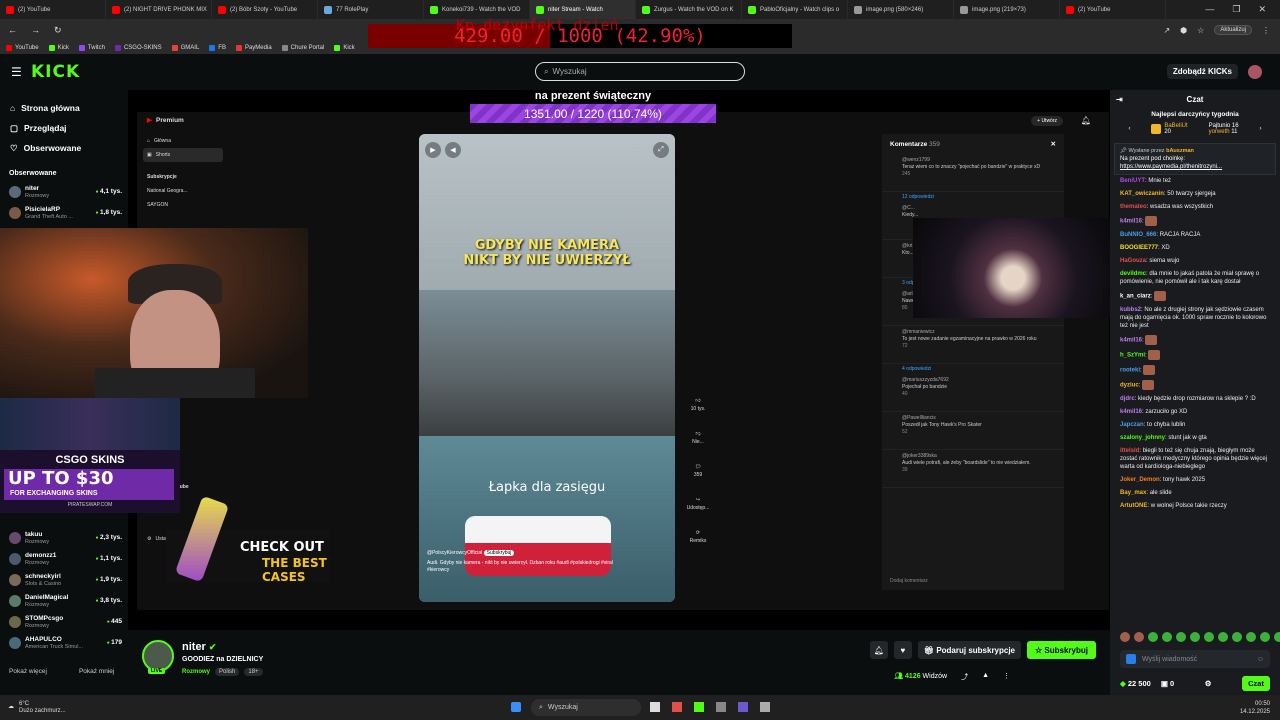 Image resolution: width=1280 pixels, height=720 pixels. What do you see at coordinates (1133, 506) in the screenshot?
I see `chat-username: ArtutONE` at bounding box center [1133, 506].